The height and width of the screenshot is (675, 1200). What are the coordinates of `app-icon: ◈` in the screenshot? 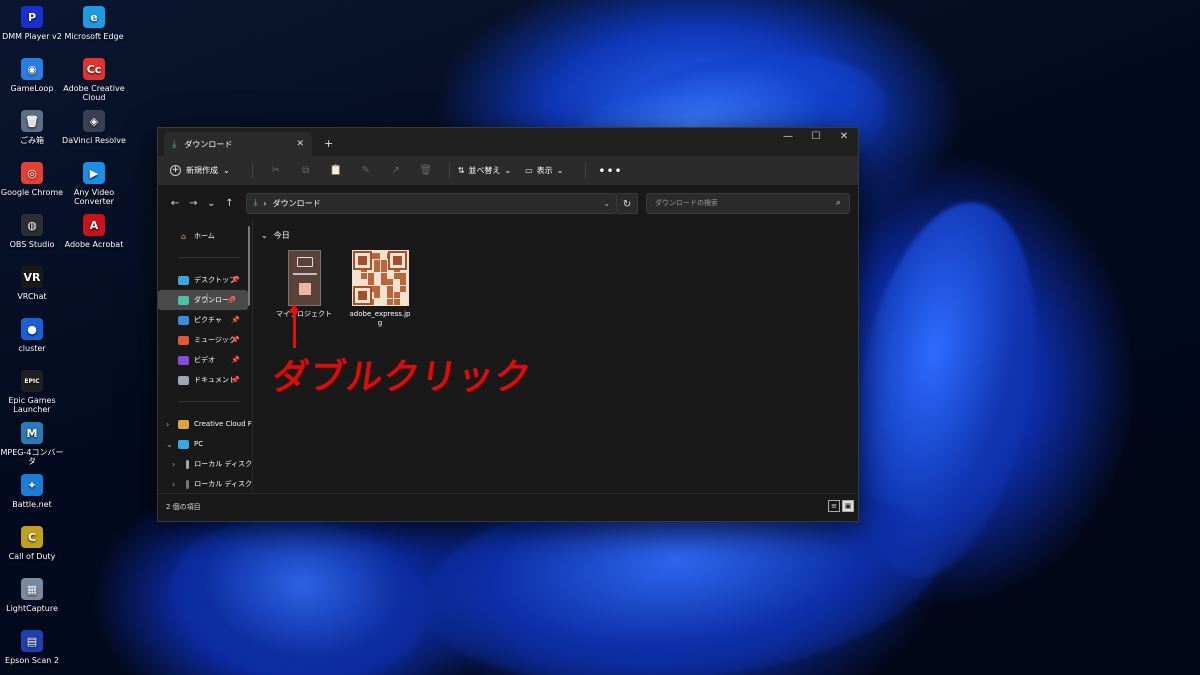 It's located at (94, 121).